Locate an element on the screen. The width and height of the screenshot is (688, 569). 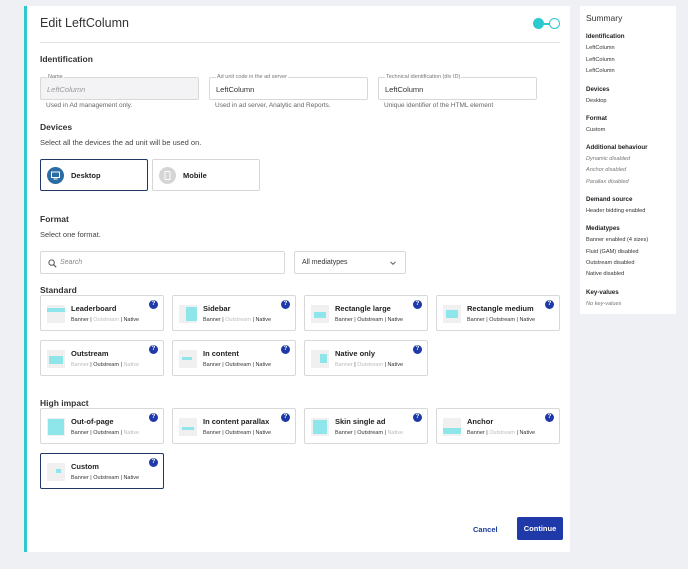
format-card-name: In content is located at coordinates (221, 353).